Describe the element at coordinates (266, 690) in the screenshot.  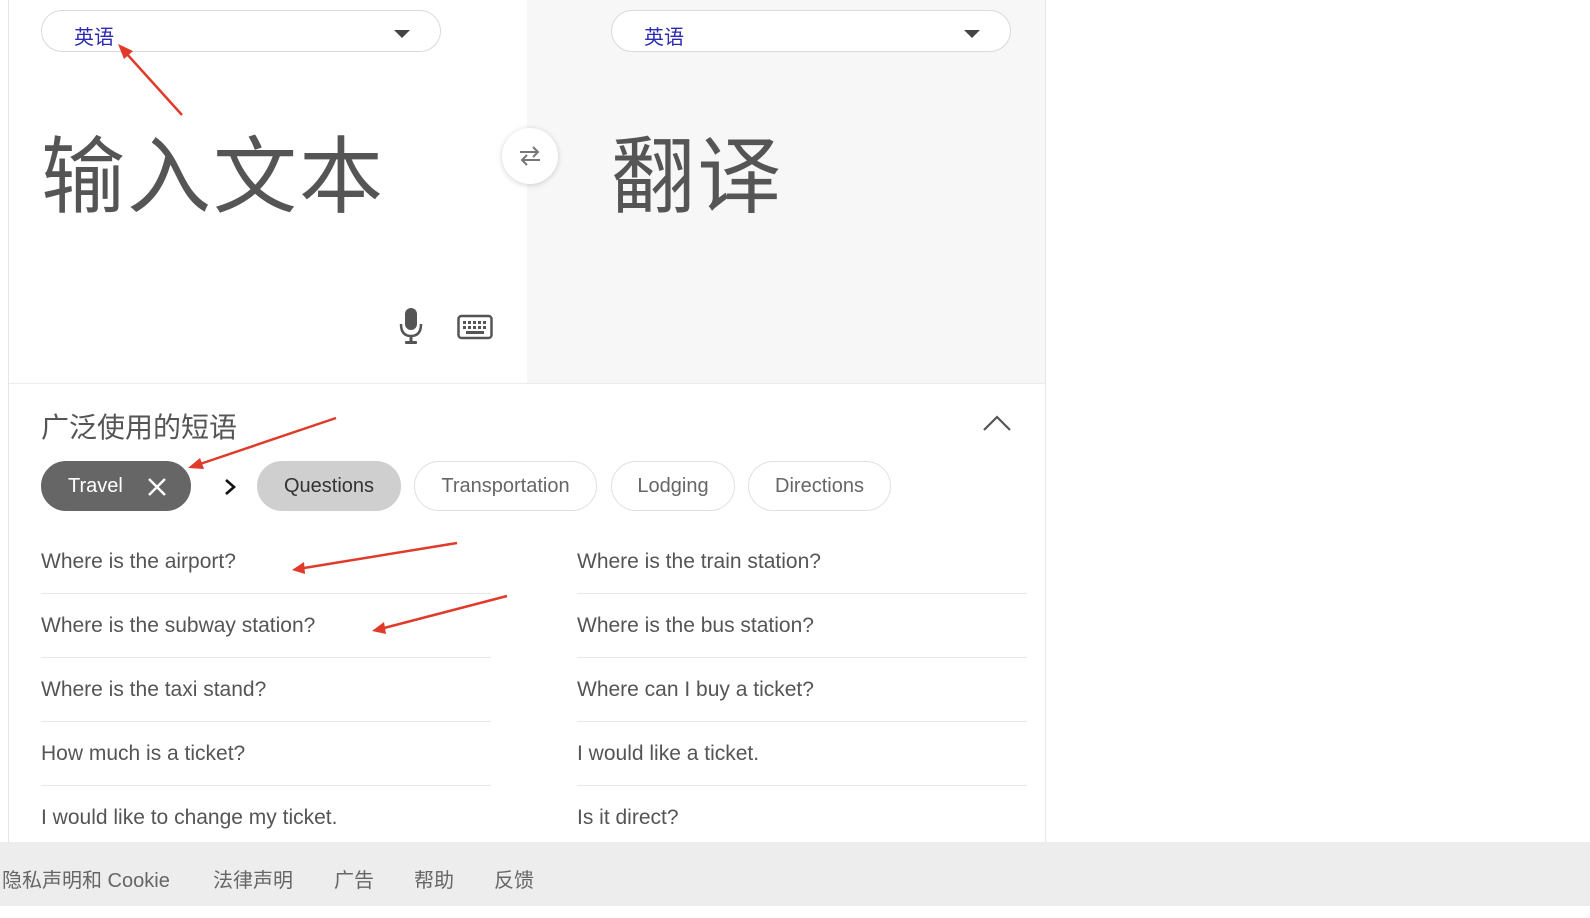
I see `phrase-item: Where is the taxi stand?` at that location.